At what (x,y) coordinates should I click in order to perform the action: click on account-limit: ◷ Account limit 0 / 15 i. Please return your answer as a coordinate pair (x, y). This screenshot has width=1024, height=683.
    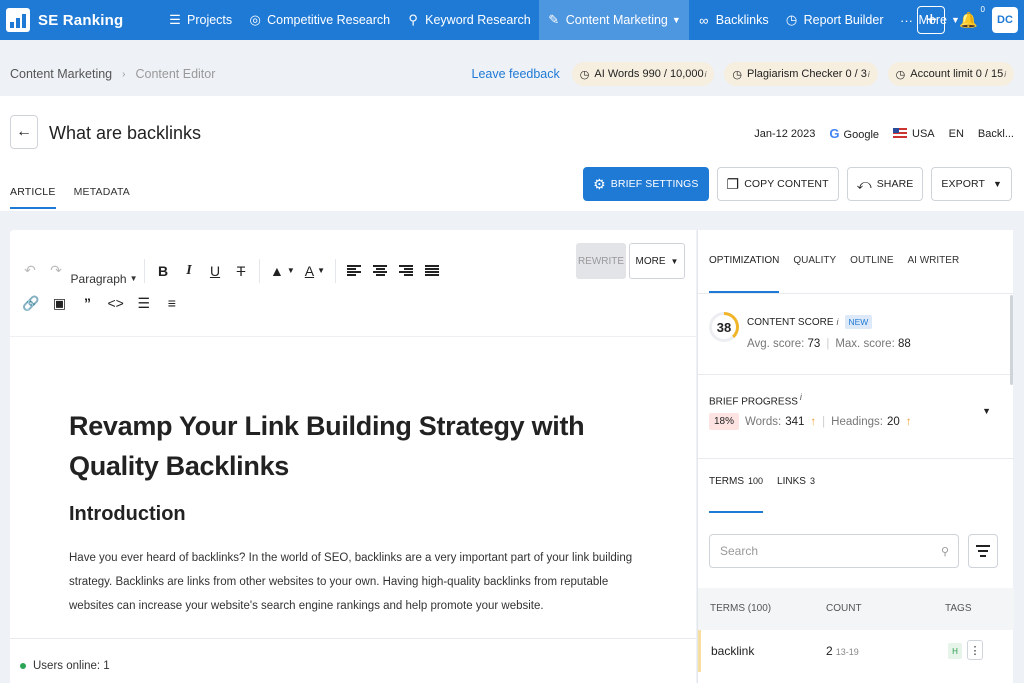
    Looking at the image, I should click on (950, 74).